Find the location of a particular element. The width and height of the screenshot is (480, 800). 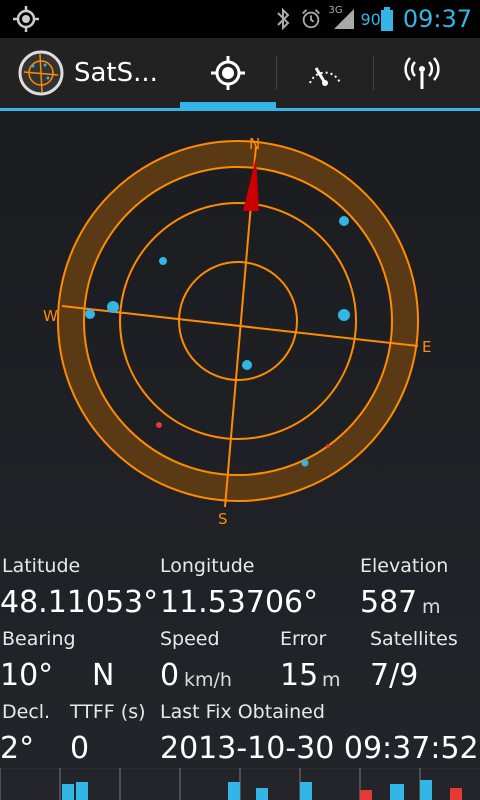

elevation-unit: m is located at coordinates (431, 607).